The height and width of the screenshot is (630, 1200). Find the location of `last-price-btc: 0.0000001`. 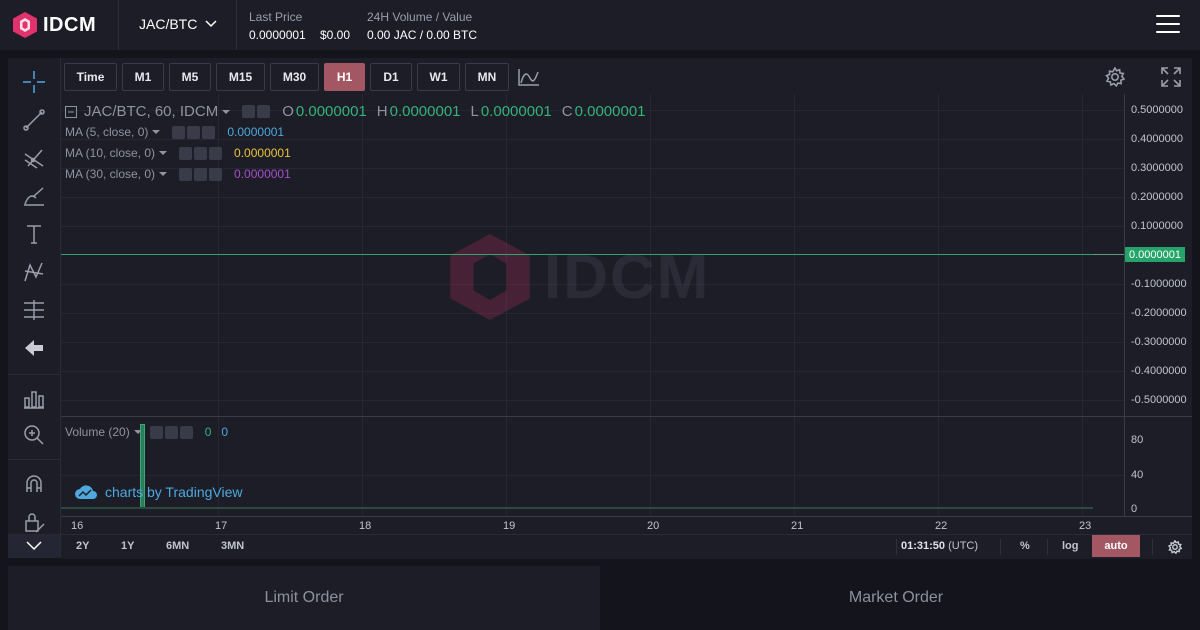

last-price-btc: 0.0000001 is located at coordinates (277, 35).